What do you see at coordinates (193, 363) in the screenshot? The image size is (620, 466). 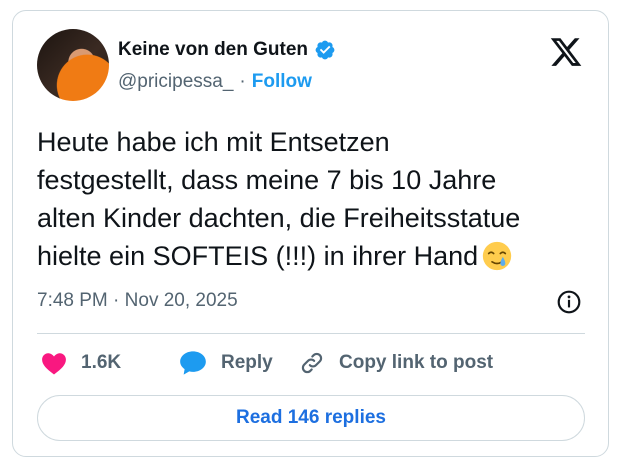 I see `reply-bubble-icon` at bounding box center [193, 363].